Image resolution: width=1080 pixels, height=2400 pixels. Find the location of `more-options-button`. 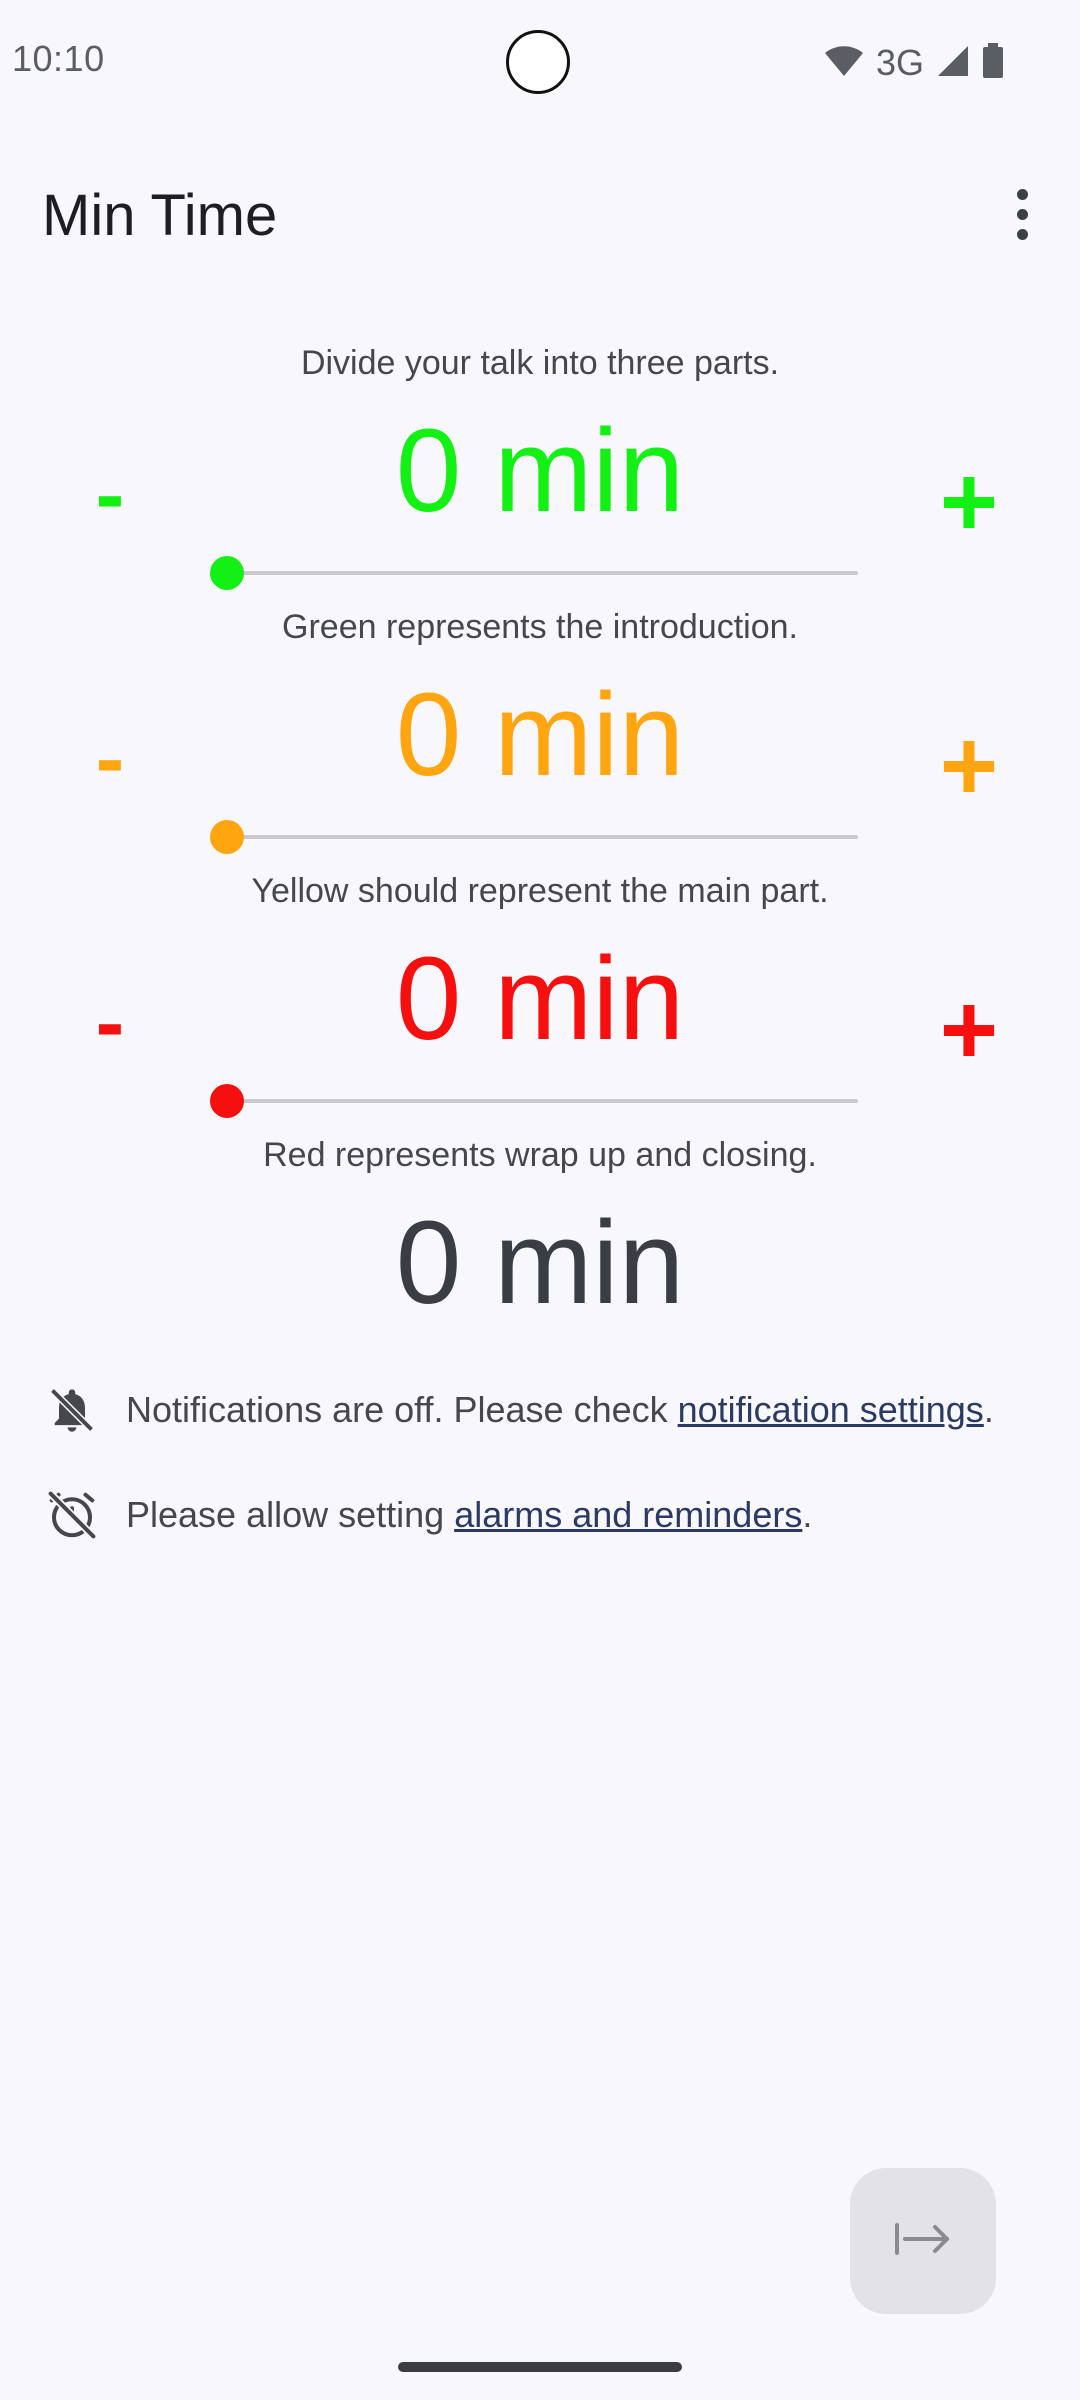

more-options-button is located at coordinates (1022, 214).